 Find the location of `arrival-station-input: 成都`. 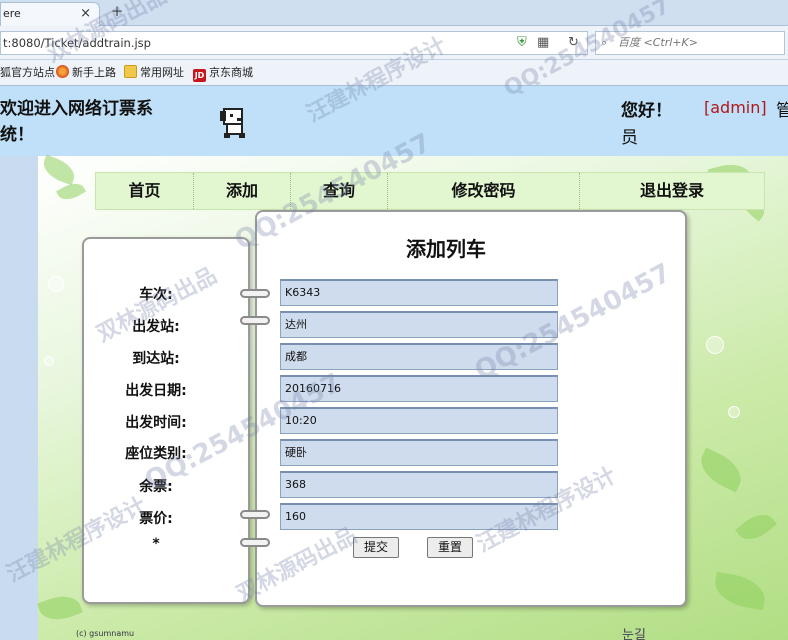

arrival-station-input: 成都 is located at coordinates (419, 356).